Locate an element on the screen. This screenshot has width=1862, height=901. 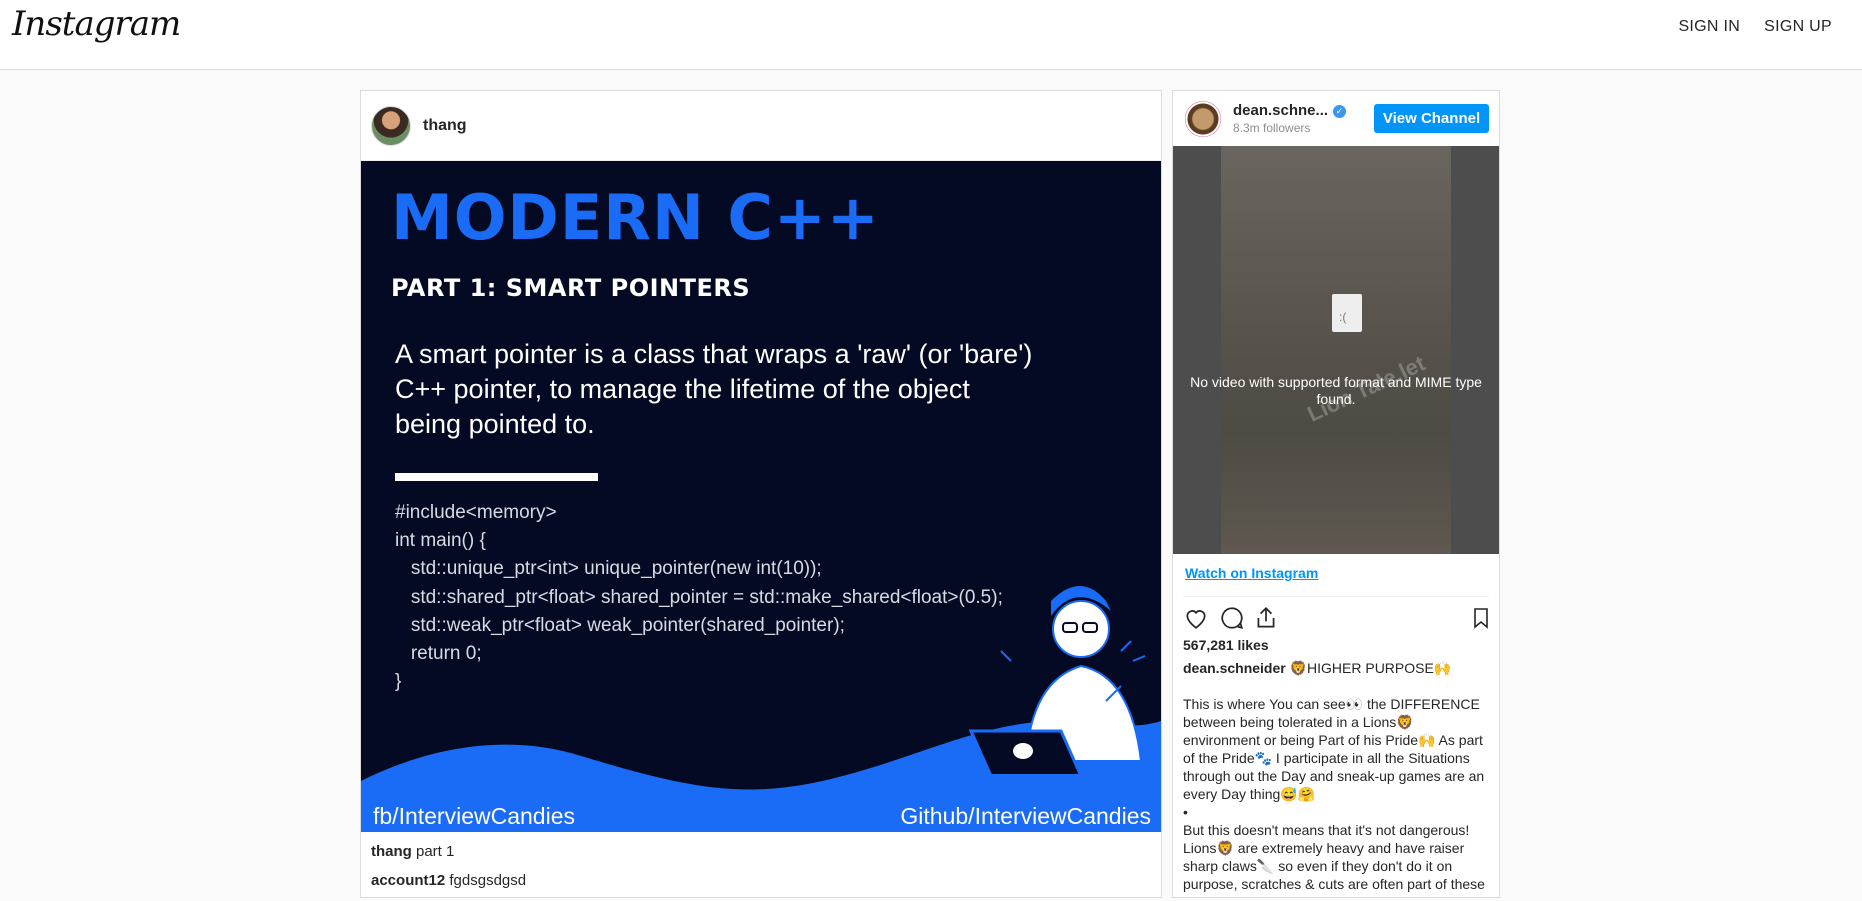
divider is located at coordinates (1336, 596).